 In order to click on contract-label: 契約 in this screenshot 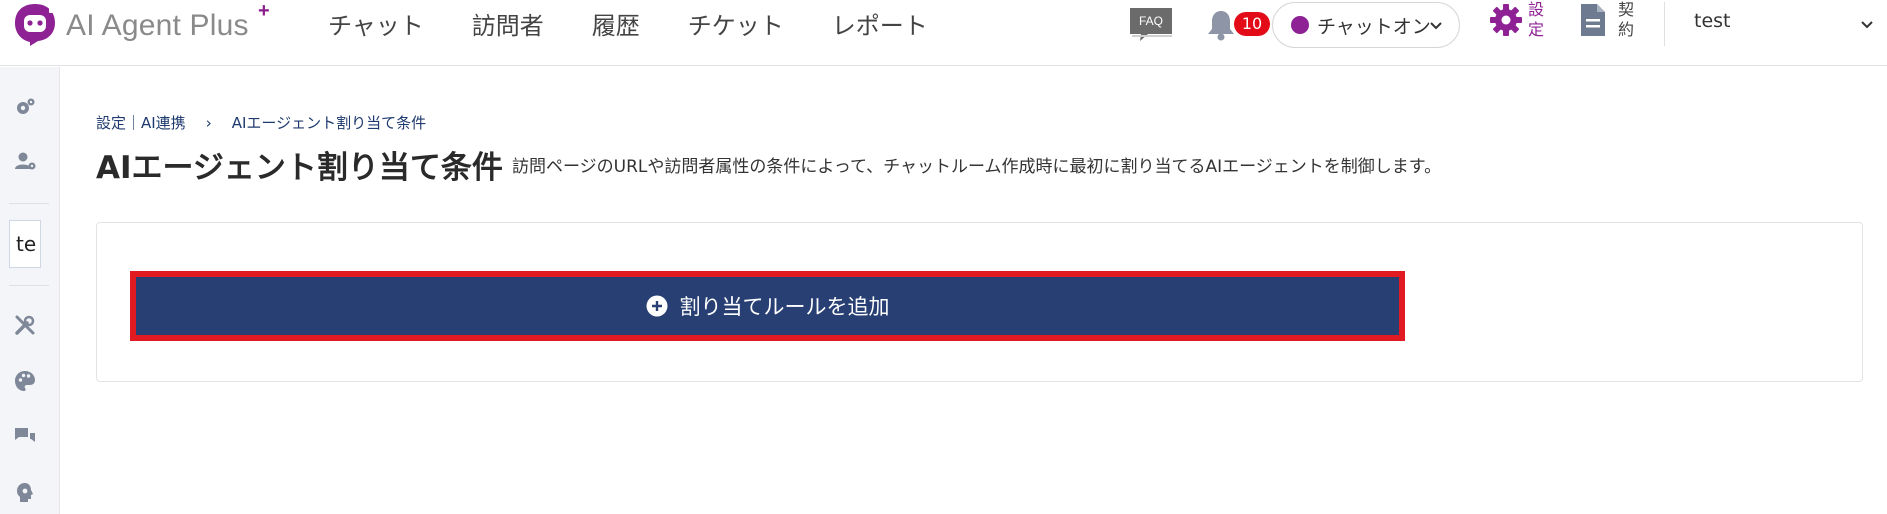, I will do `click(1626, 19)`.